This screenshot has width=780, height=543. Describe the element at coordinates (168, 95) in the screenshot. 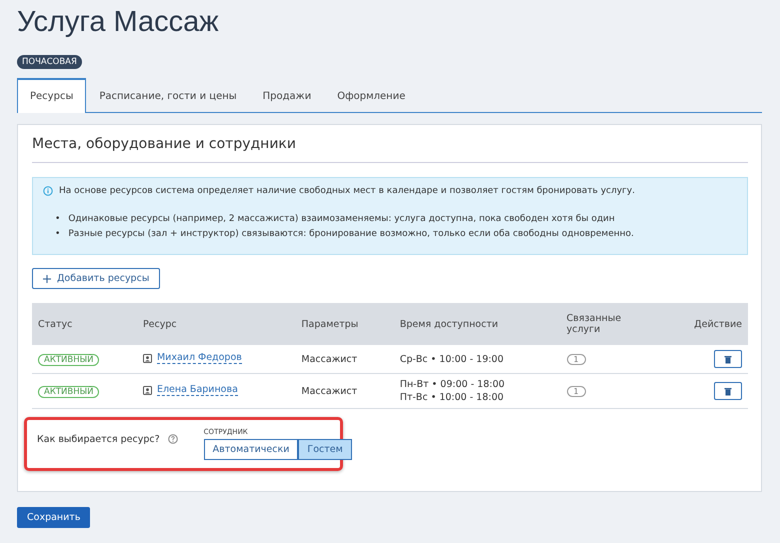

I see `tab: Расписание, гости и цены` at that location.